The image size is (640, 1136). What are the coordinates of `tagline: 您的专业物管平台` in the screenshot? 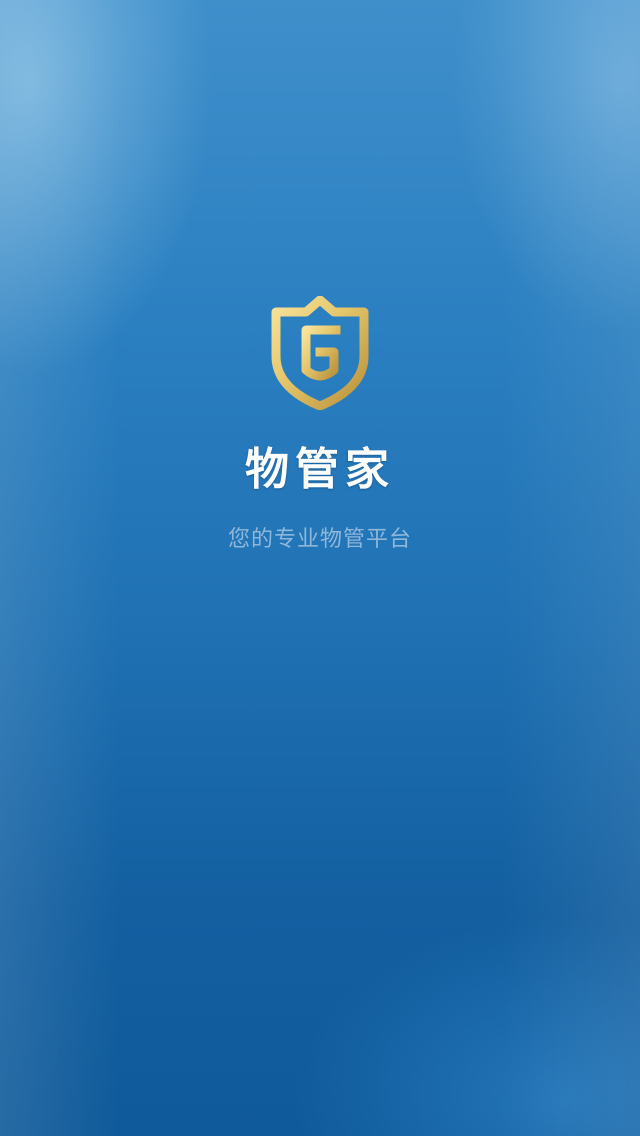 It's located at (319, 539).